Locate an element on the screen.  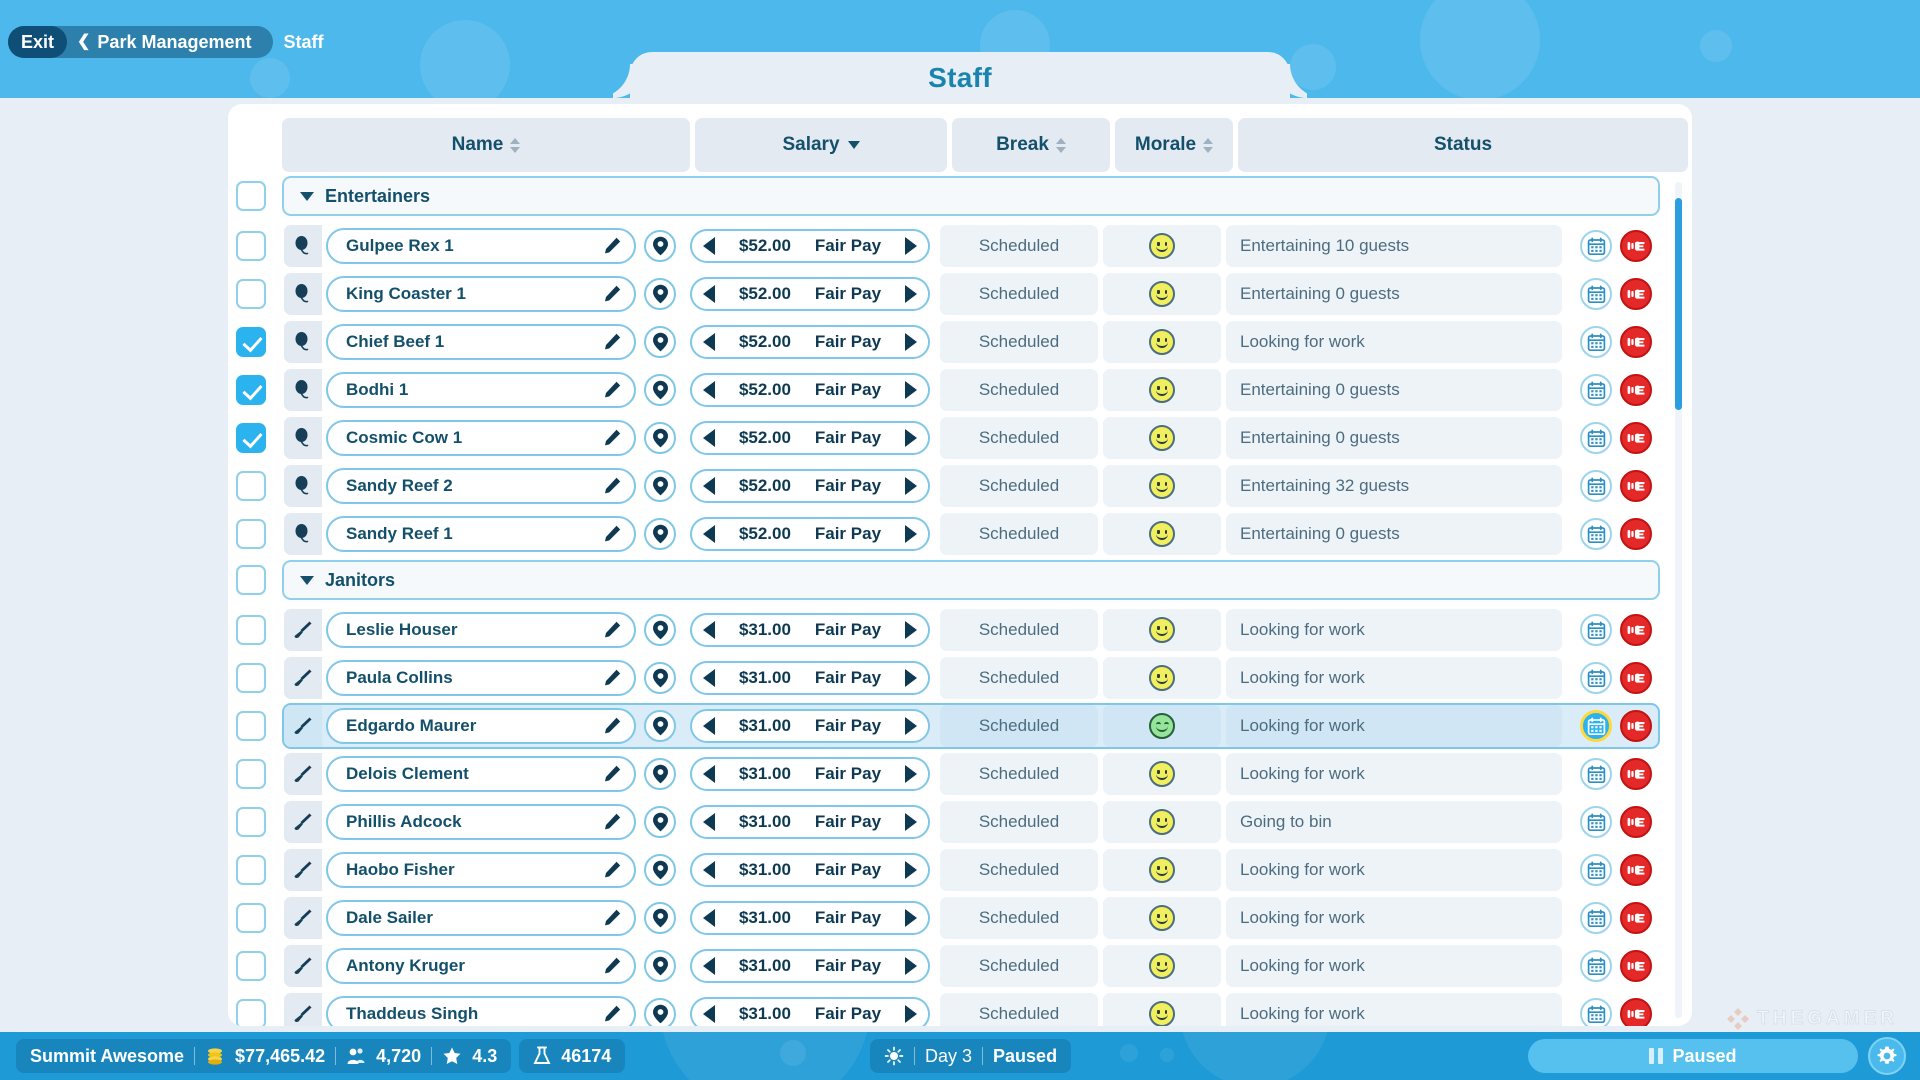
staff-name-field: Chief Beef 1 is located at coordinates (481, 342).